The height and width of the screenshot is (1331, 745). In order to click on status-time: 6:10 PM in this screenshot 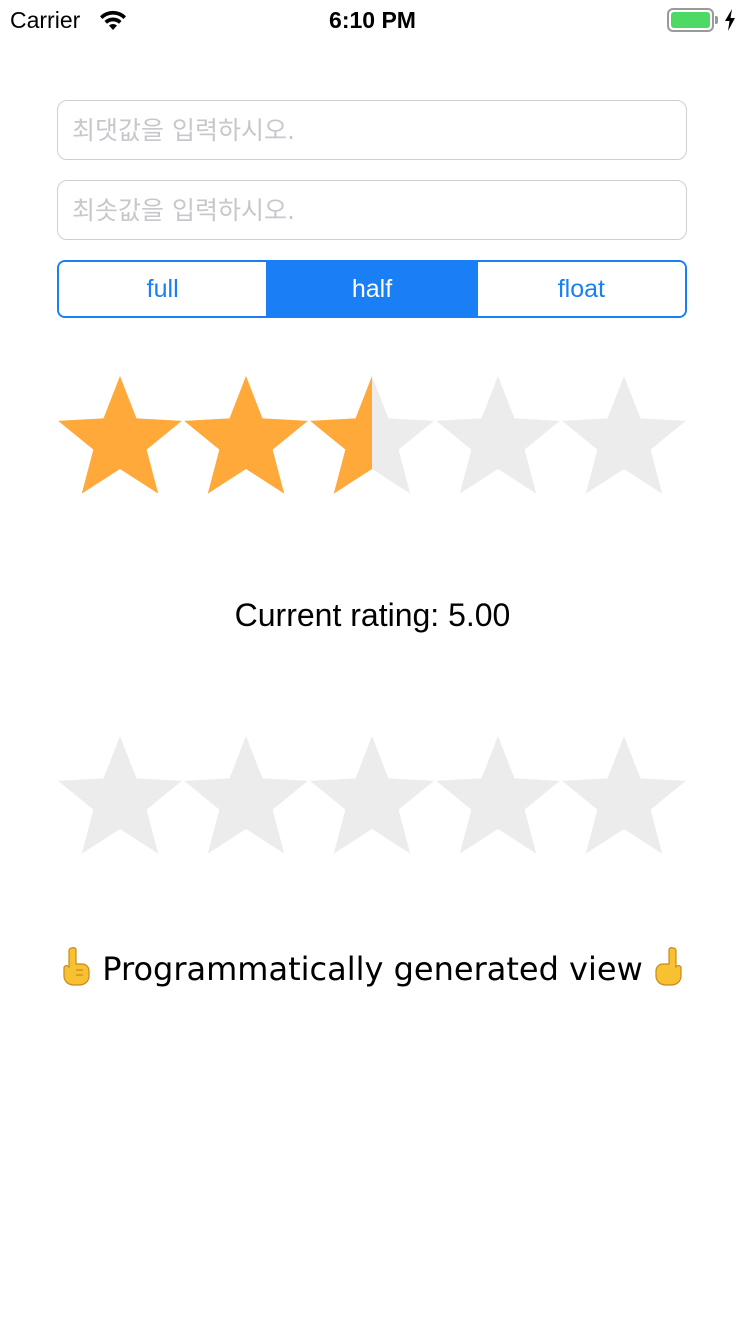, I will do `click(372, 20)`.